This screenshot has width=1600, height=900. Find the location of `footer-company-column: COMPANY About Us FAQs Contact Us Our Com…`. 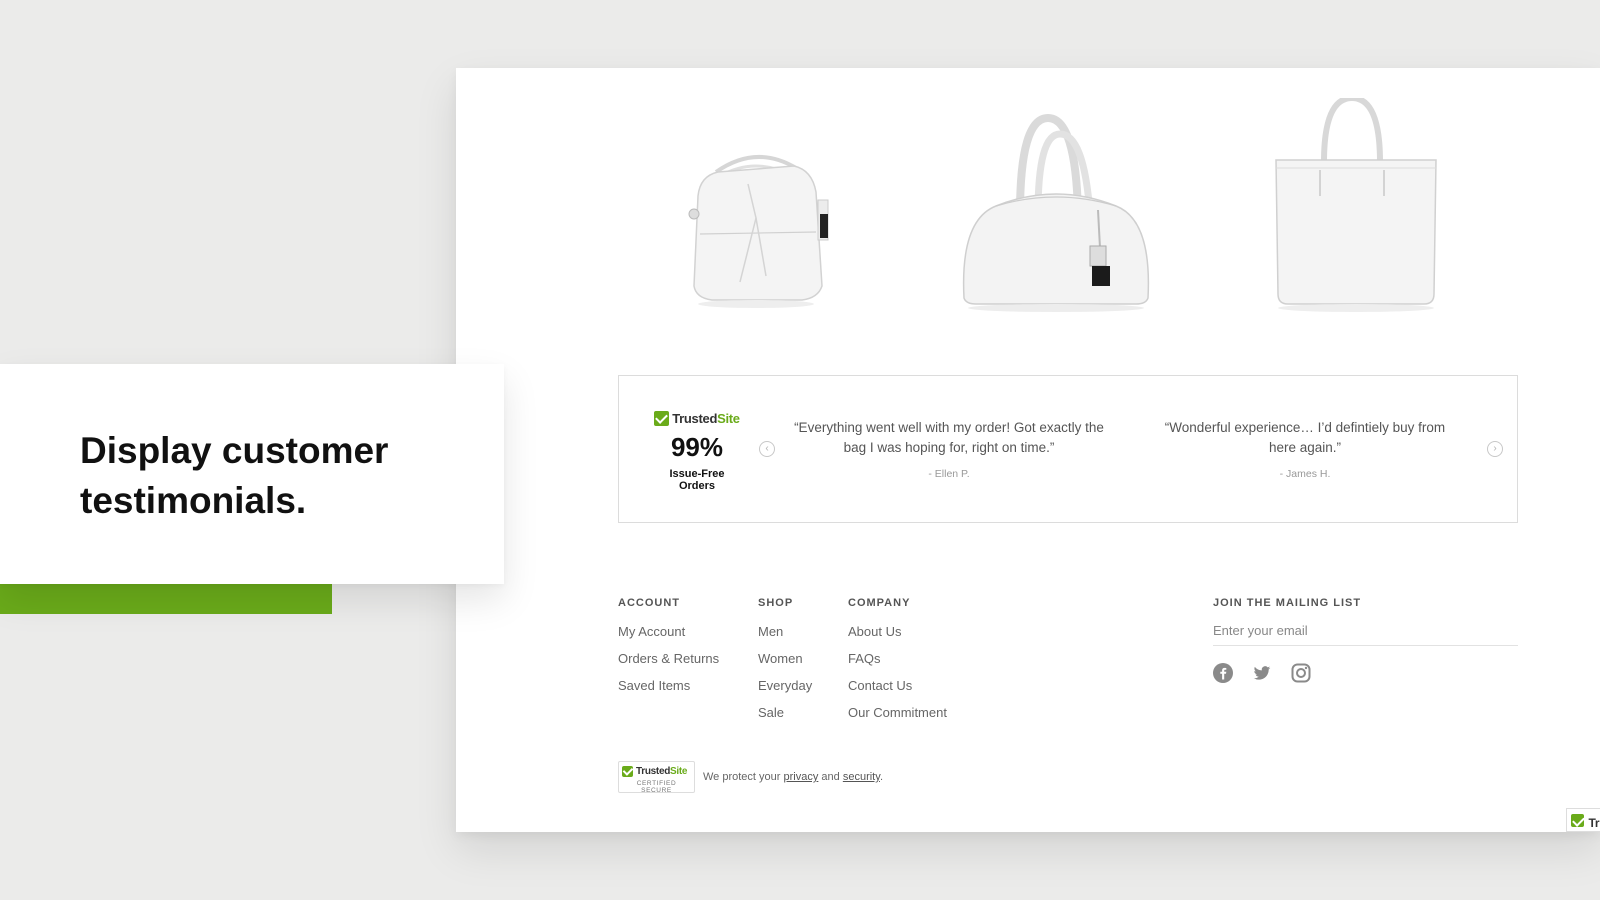

footer-company-column: COMPANY About Us FAQs Contact Us Our Com… is located at coordinates (897, 659).